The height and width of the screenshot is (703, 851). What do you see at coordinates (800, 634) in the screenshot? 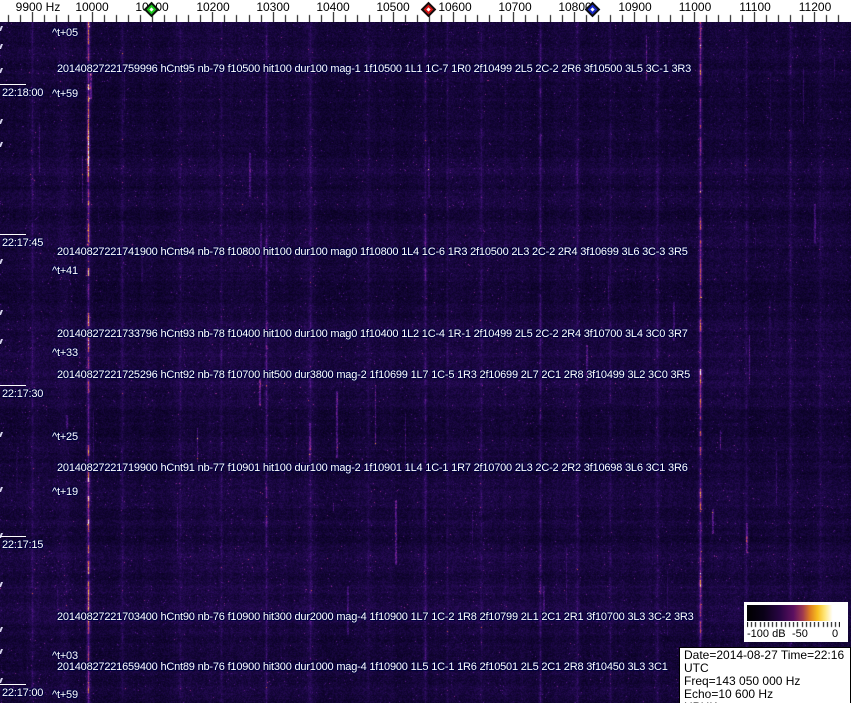
I see `colorbar-label-mid: -50` at bounding box center [800, 634].